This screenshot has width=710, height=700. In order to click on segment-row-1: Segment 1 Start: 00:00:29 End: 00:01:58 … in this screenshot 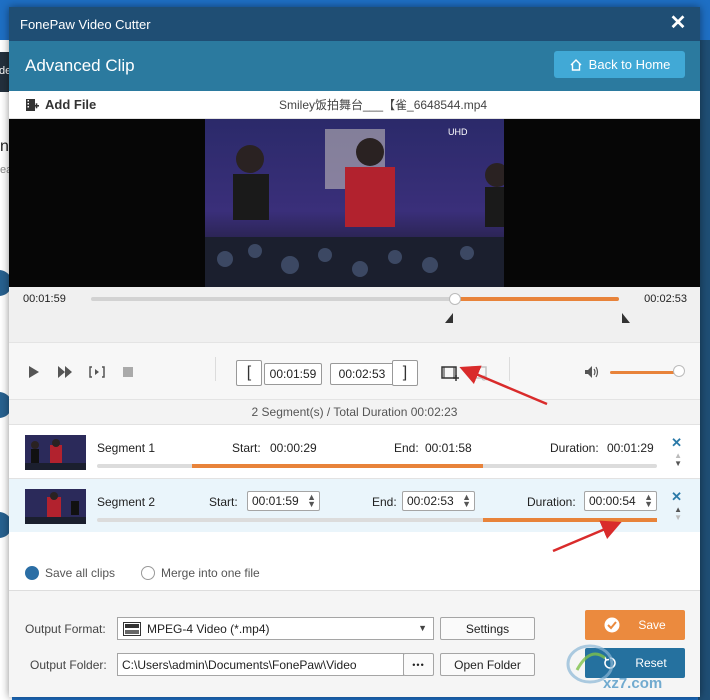, I will do `click(354, 451)`.